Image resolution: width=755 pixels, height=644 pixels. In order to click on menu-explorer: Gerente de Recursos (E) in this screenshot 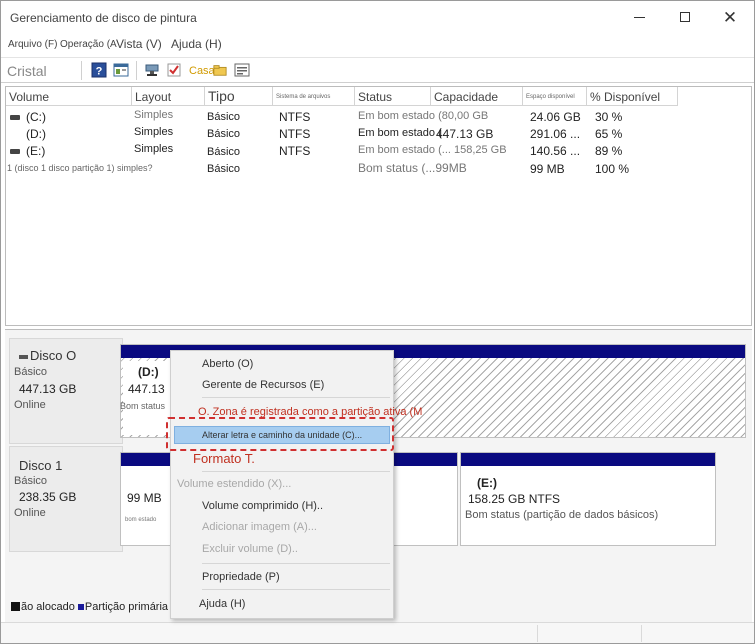, I will do `click(282, 385)`.